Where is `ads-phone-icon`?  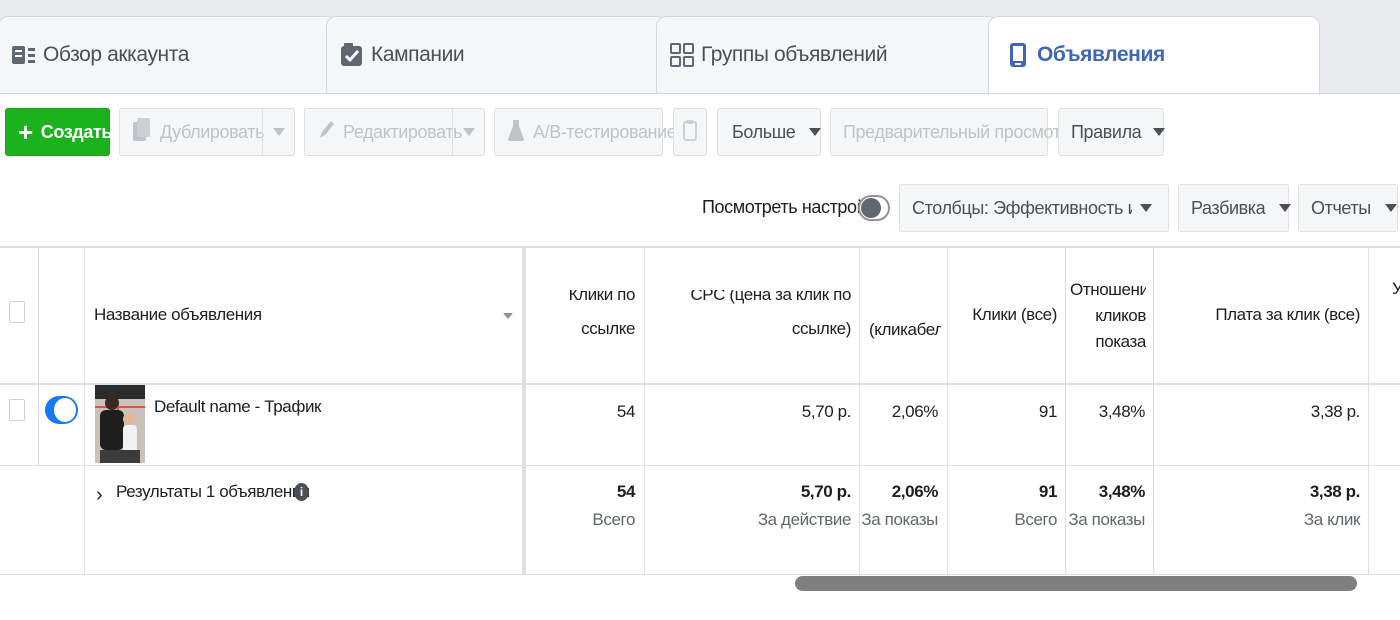 ads-phone-icon is located at coordinates (1018, 55).